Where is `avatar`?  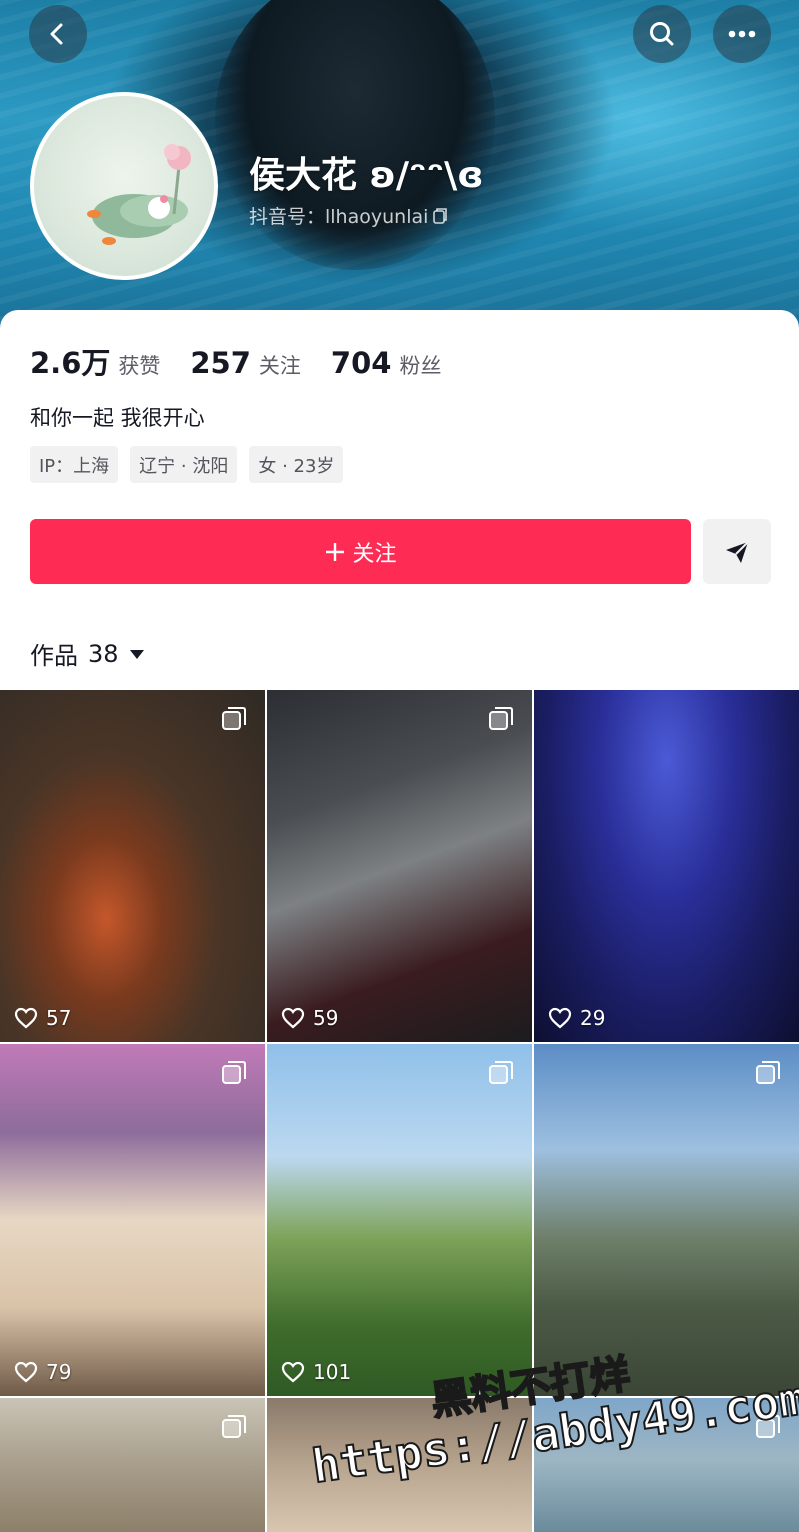
avatar is located at coordinates (124, 186).